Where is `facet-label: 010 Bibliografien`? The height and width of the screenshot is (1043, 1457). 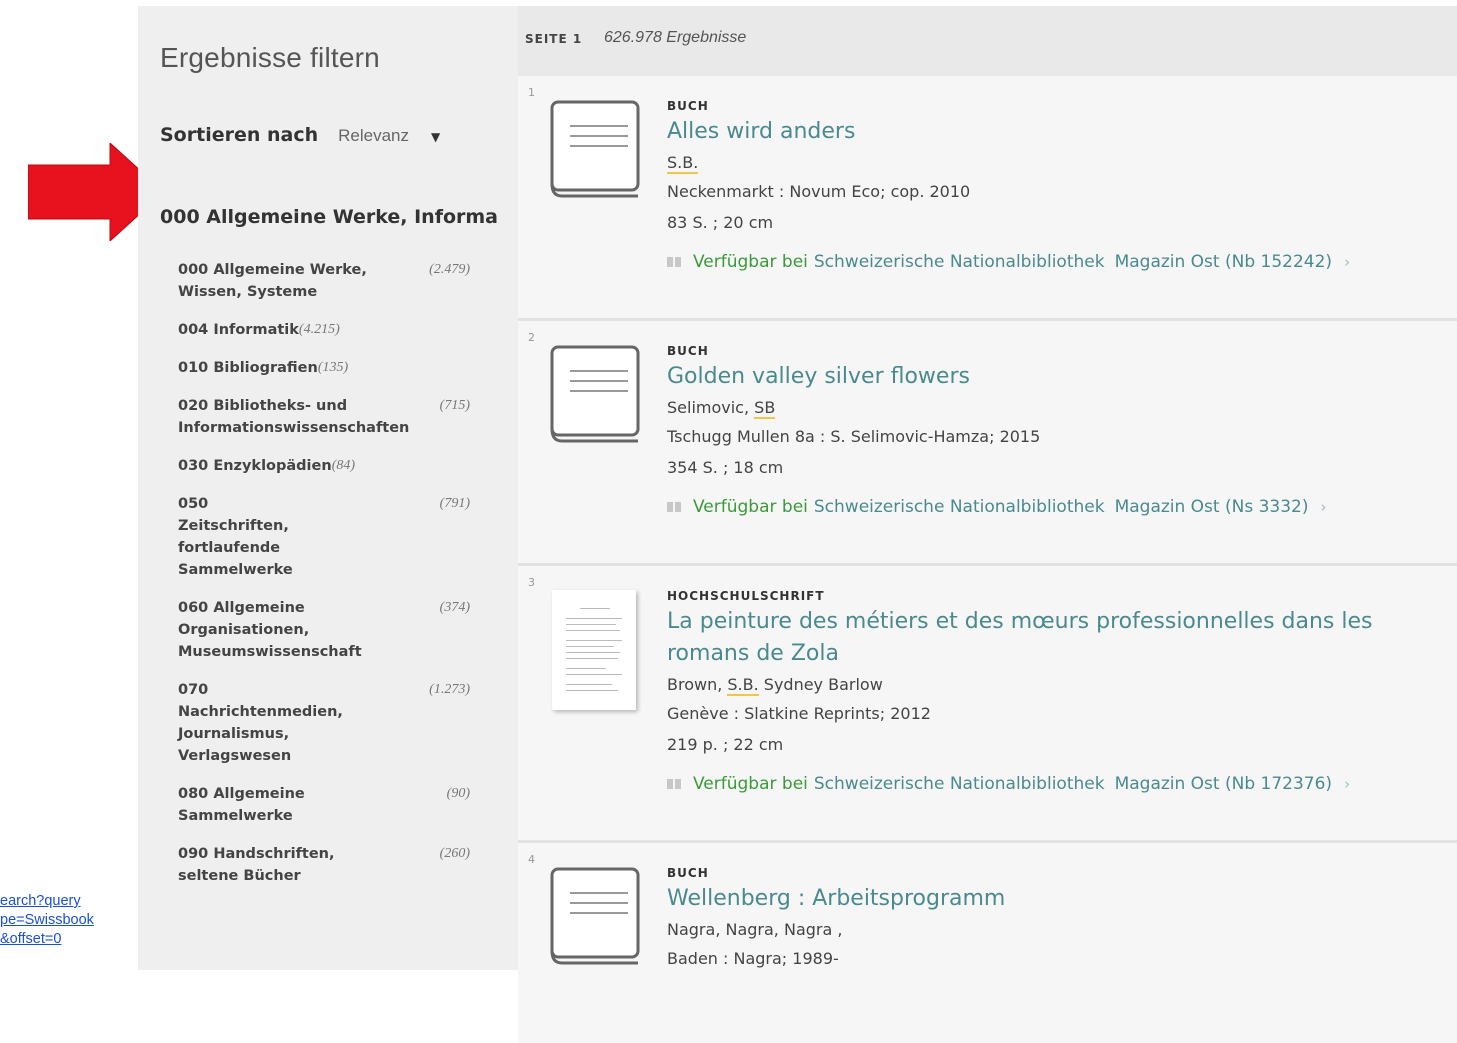
facet-label: 010 Bibliografien is located at coordinates (248, 368).